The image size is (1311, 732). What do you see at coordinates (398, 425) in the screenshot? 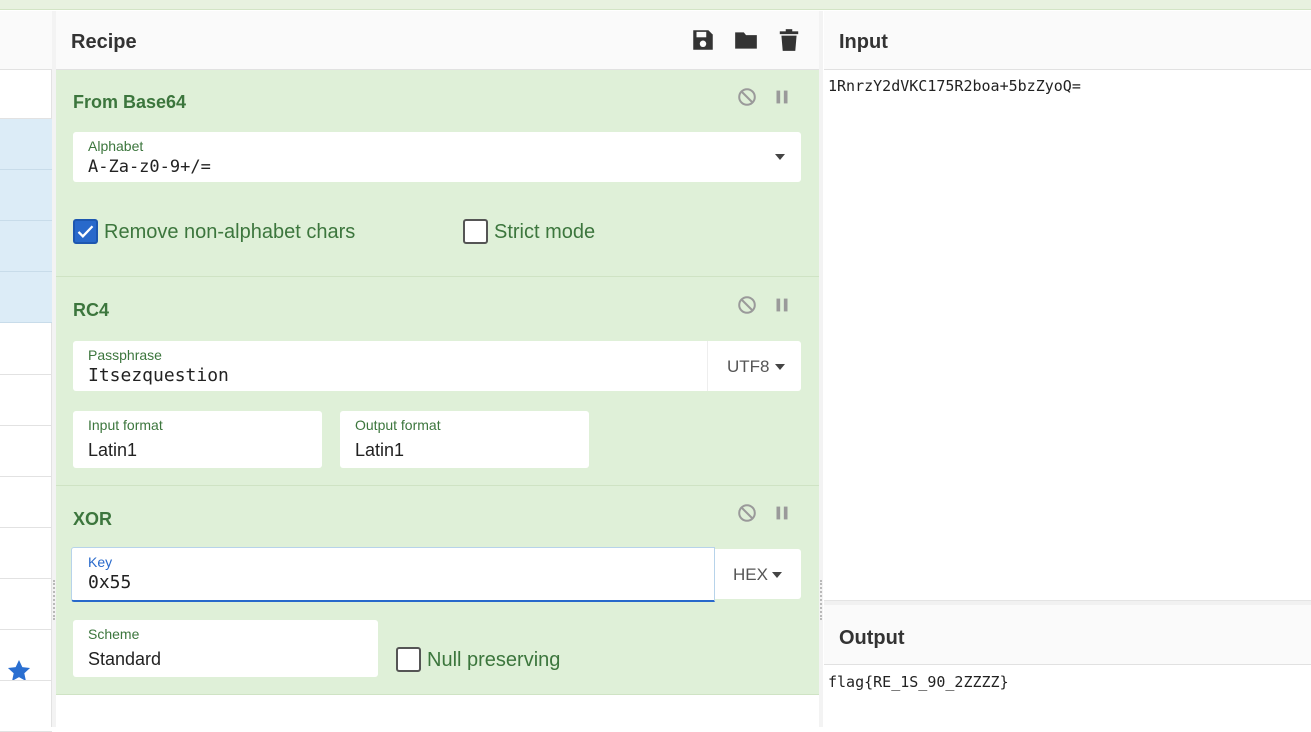
I see `output-format-label: Output format` at bounding box center [398, 425].